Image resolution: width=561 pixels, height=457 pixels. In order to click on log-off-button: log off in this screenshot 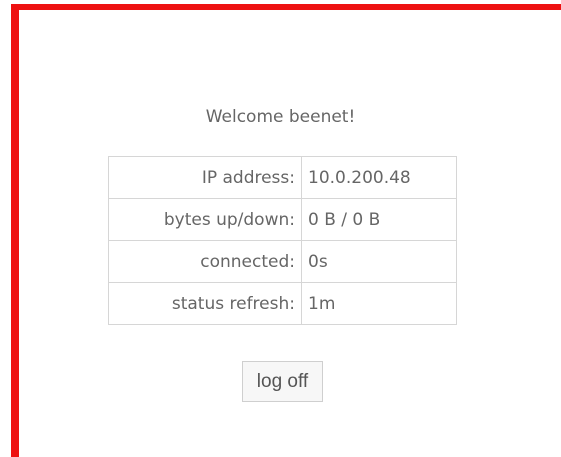, I will do `click(282, 381)`.